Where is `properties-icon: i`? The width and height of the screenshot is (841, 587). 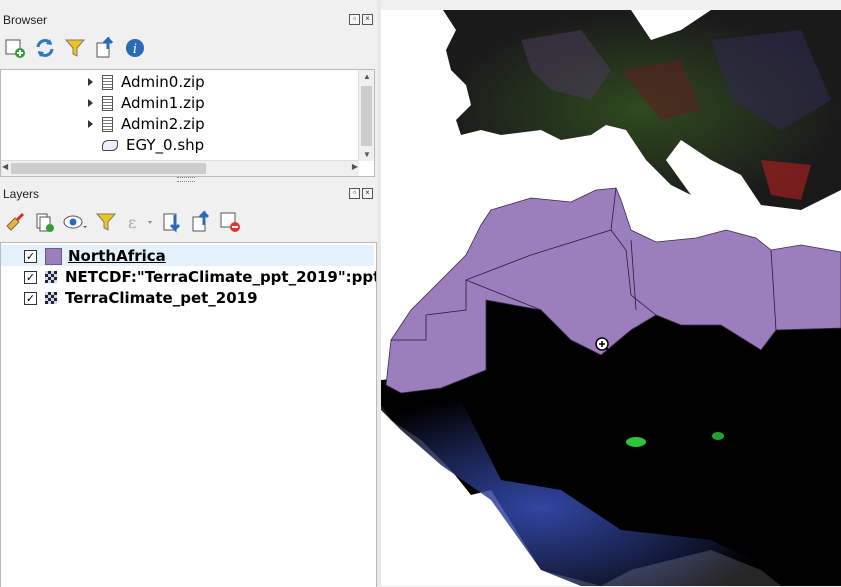
properties-icon: i is located at coordinates (135, 48).